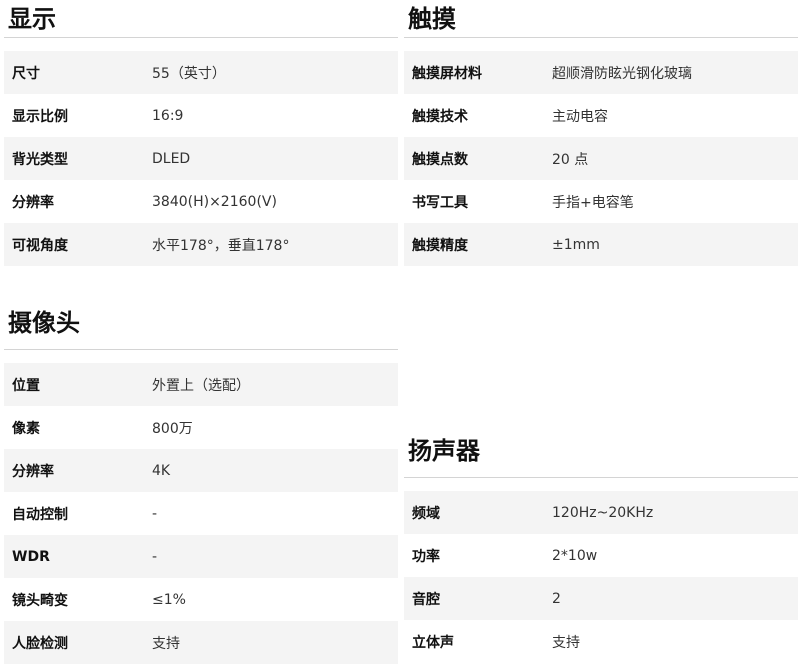 The width and height of the screenshot is (800, 664). I want to click on spec-key: 立体声, so click(433, 642).